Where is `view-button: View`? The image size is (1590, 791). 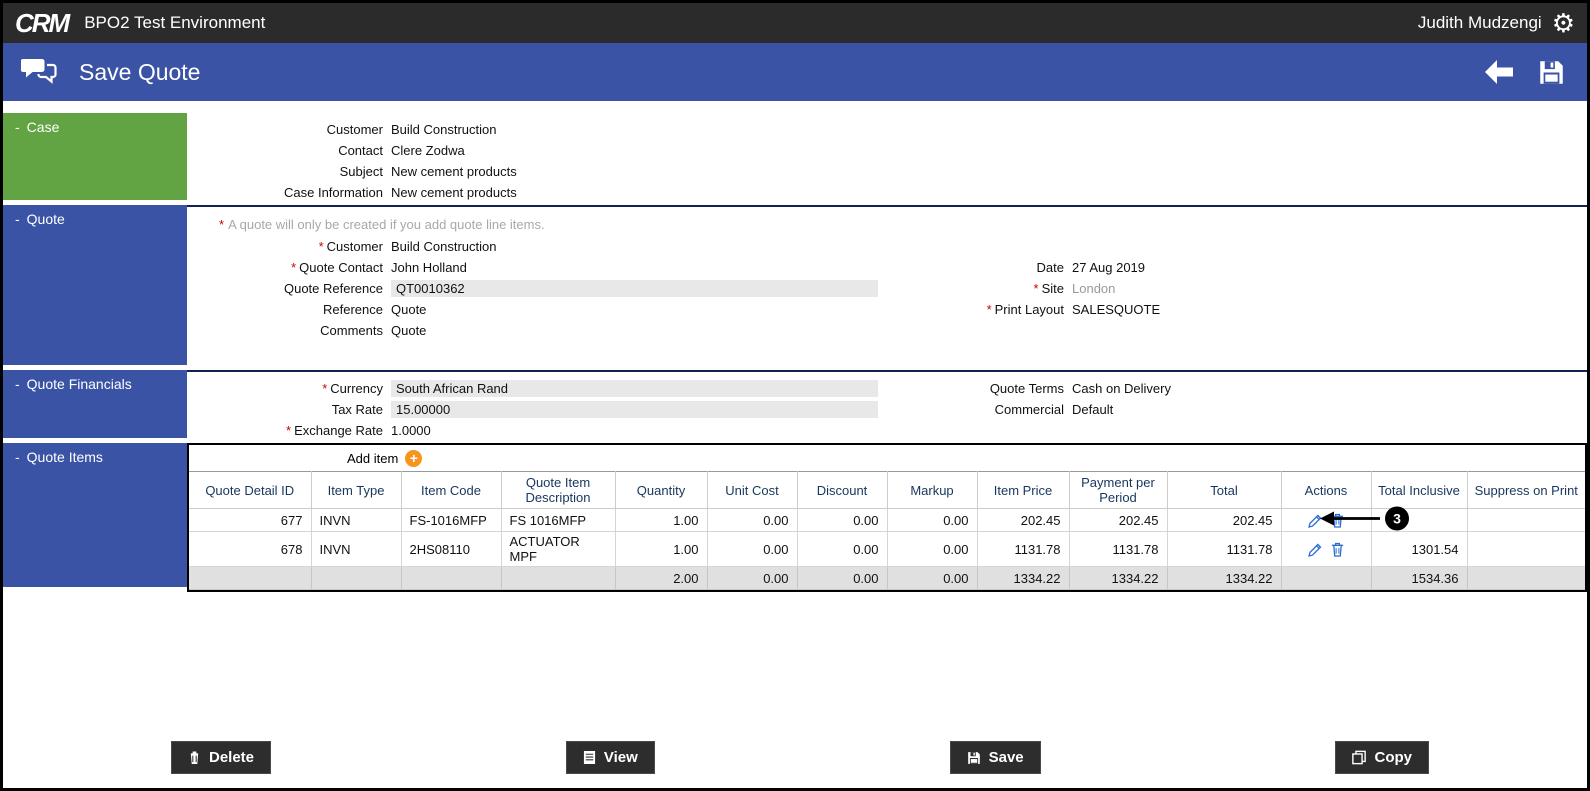
view-button: View is located at coordinates (610, 757).